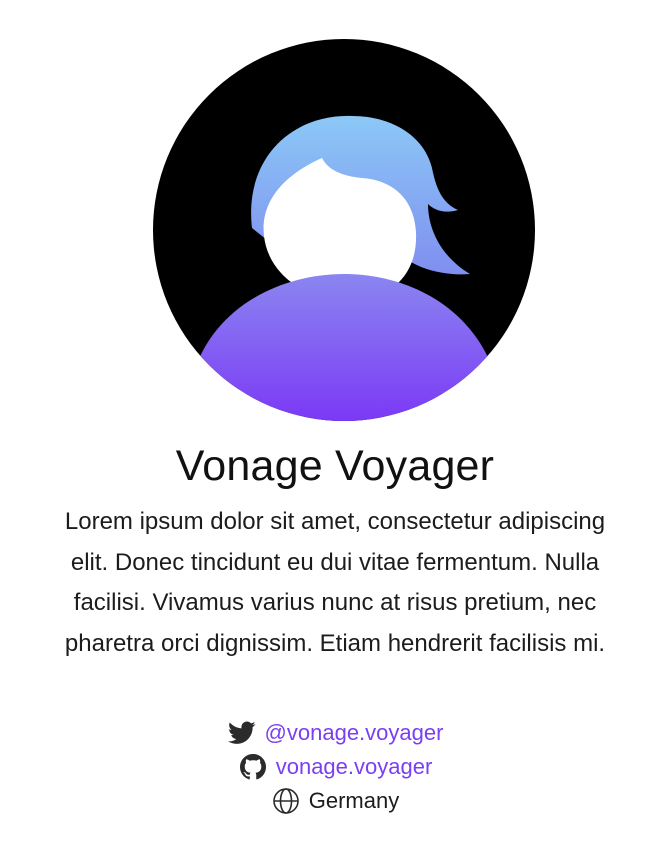 The height and width of the screenshot is (848, 670). I want to click on twitter-link-row: @vonage.voyager, so click(335, 733).